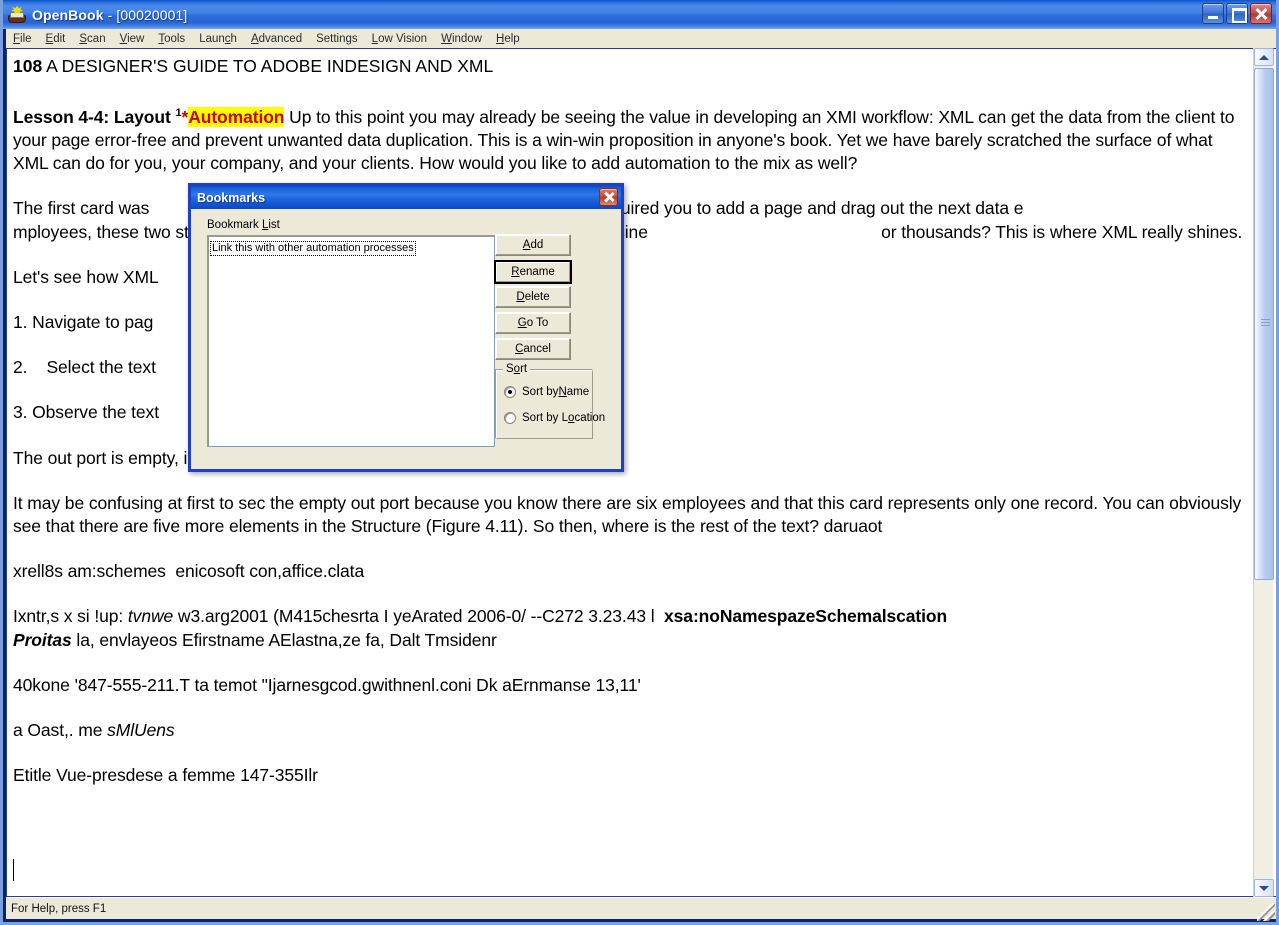  What do you see at coordinates (236, 116) in the screenshot?
I see `highlighted-word: Automation` at bounding box center [236, 116].